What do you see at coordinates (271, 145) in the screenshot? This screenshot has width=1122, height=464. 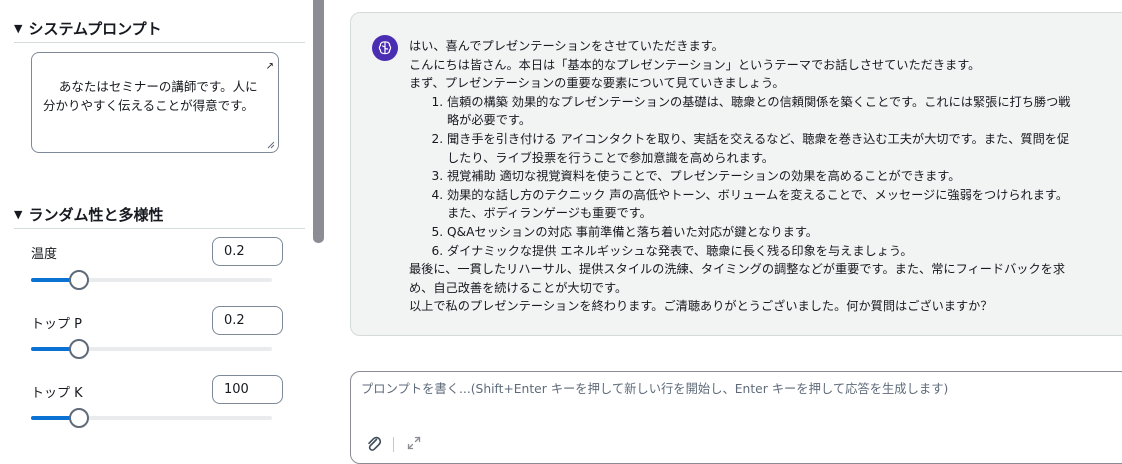 I see `resize-handle-icon` at bounding box center [271, 145].